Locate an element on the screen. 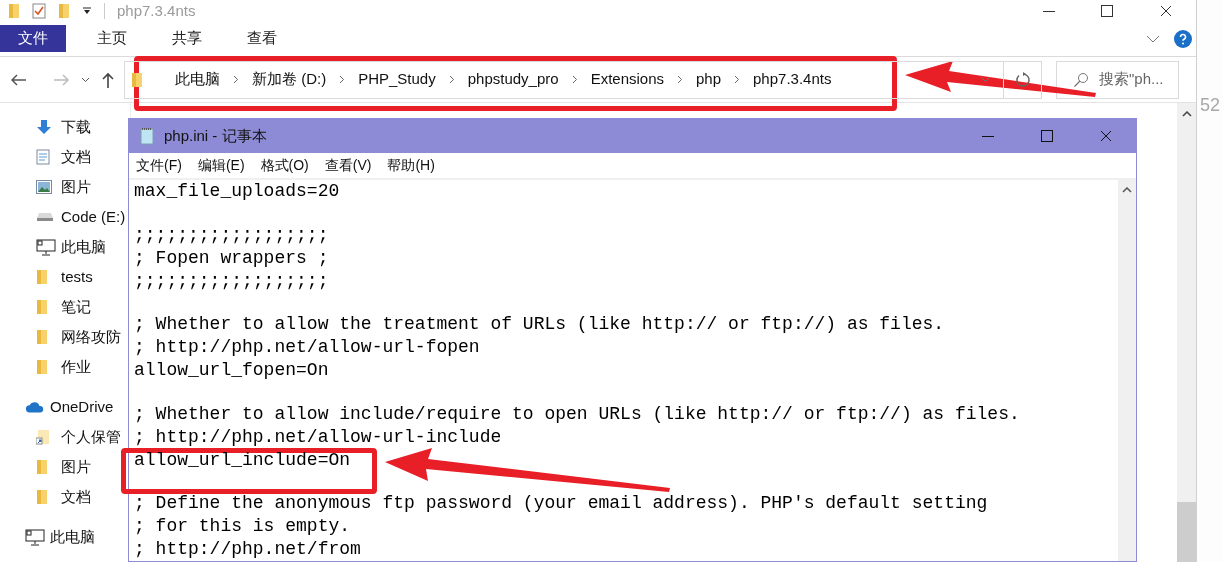 Image resolution: width=1222 pixels, height=562 pixels. notepad-icon is located at coordinates (147, 136).